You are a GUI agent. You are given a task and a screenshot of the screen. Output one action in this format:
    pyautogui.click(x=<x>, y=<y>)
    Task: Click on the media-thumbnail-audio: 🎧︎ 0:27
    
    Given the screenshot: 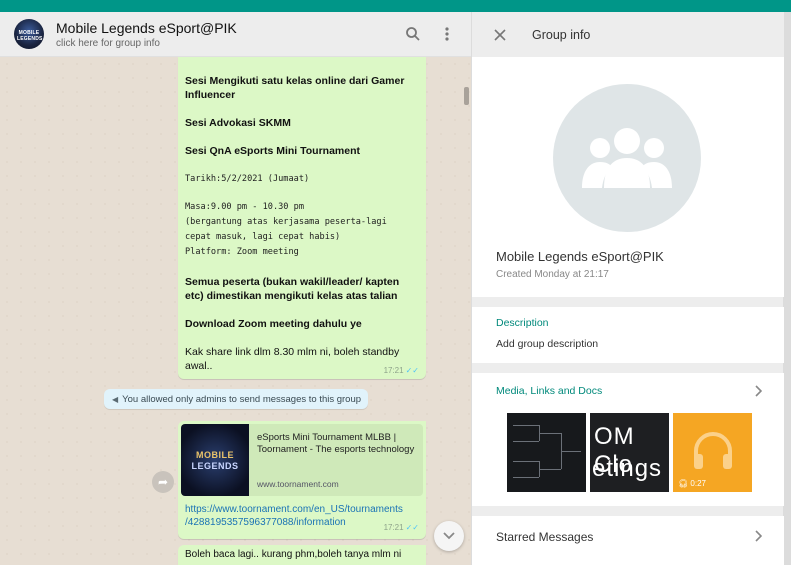 What is the action you would take?
    pyautogui.click(x=712, y=452)
    